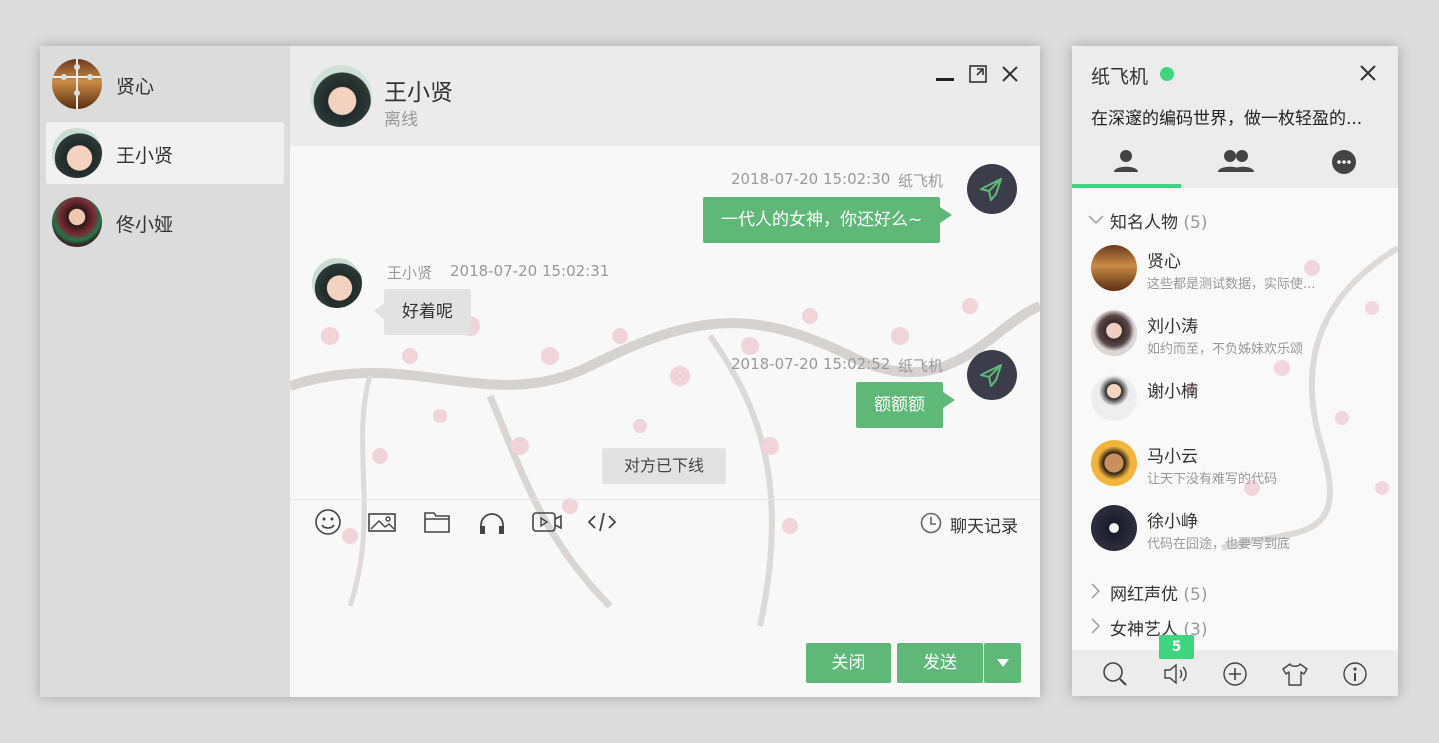  Describe the element at coordinates (1144, 595) in the screenshot. I see `group-title: 网红声优` at that location.